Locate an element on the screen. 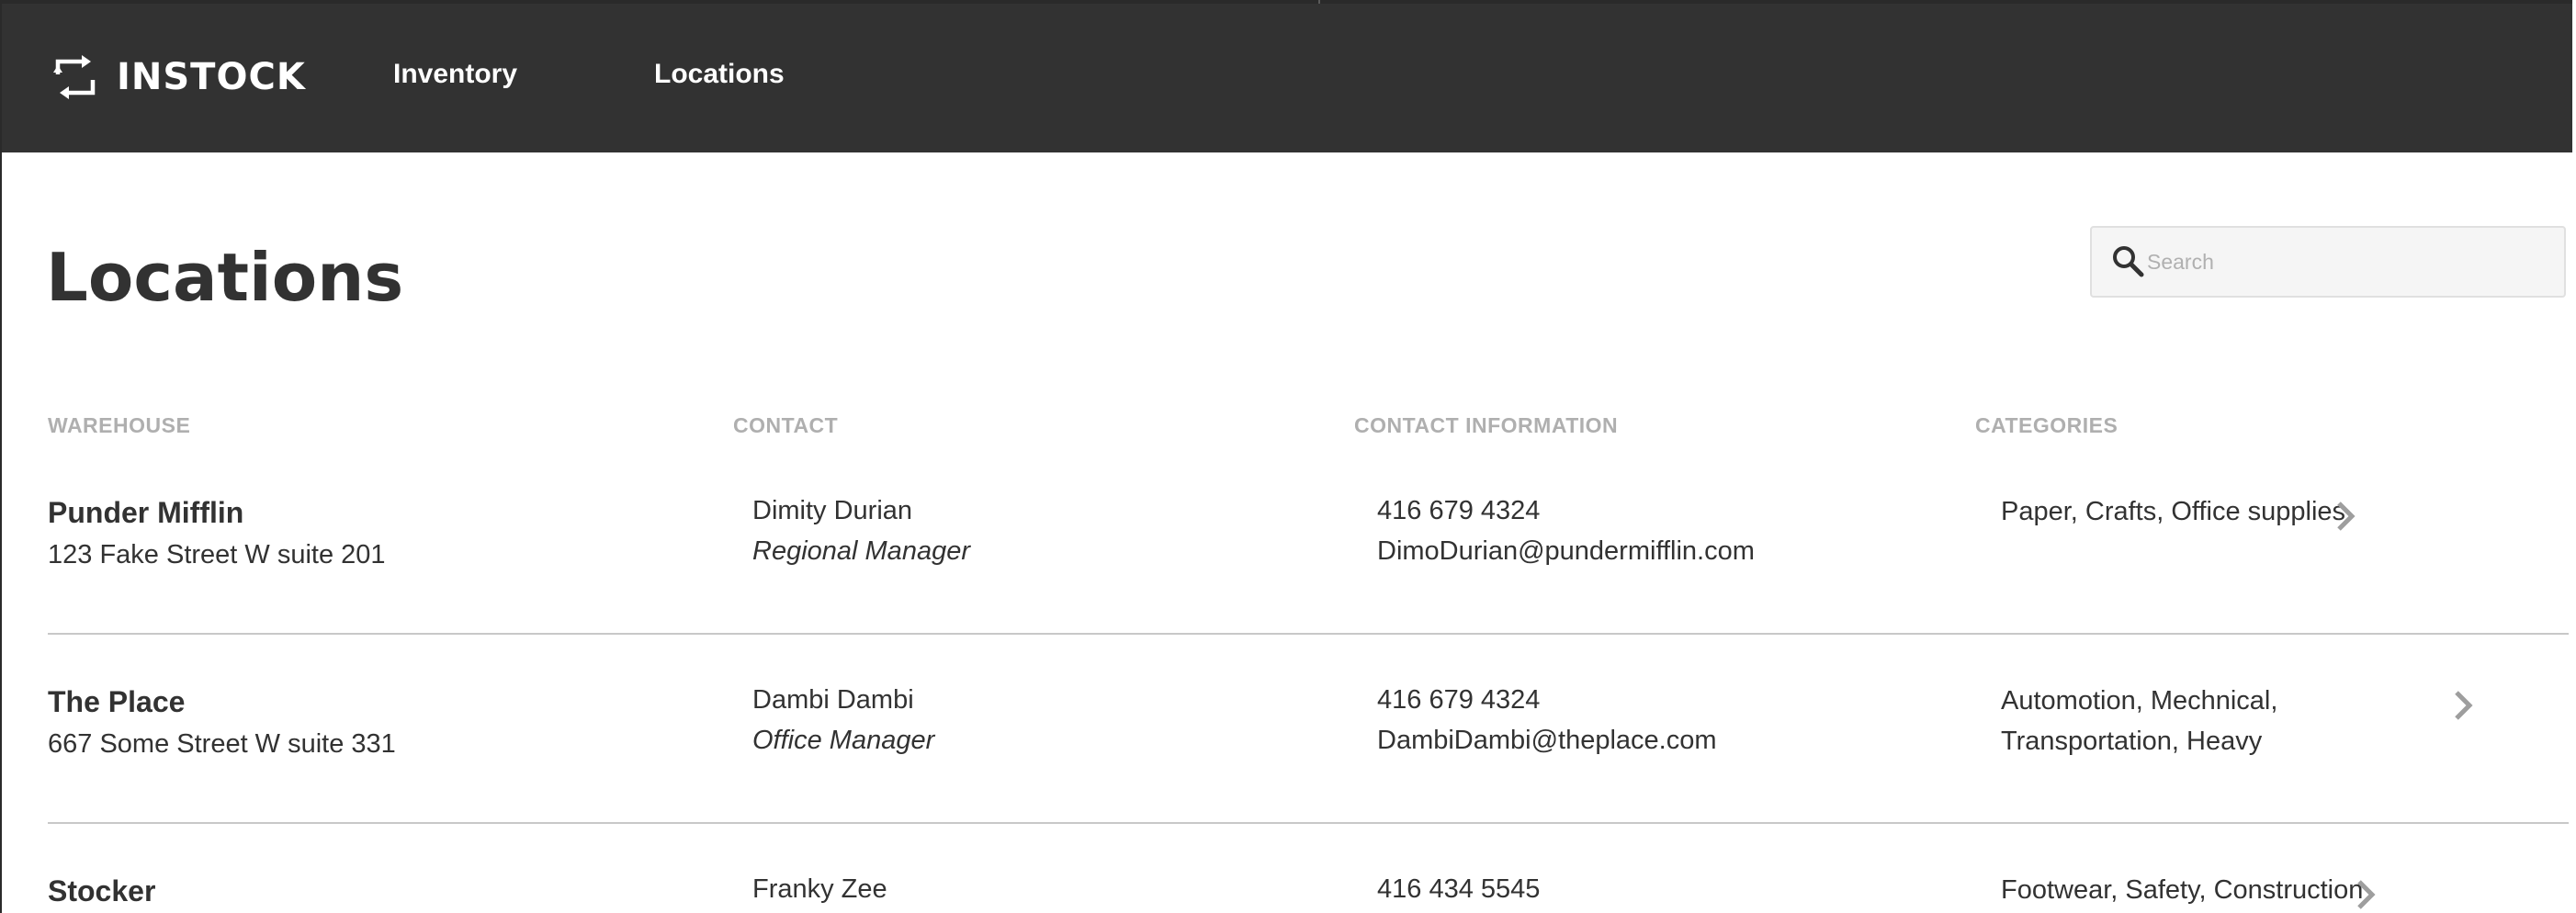  search-icon is located at coordinates (2128, 261).